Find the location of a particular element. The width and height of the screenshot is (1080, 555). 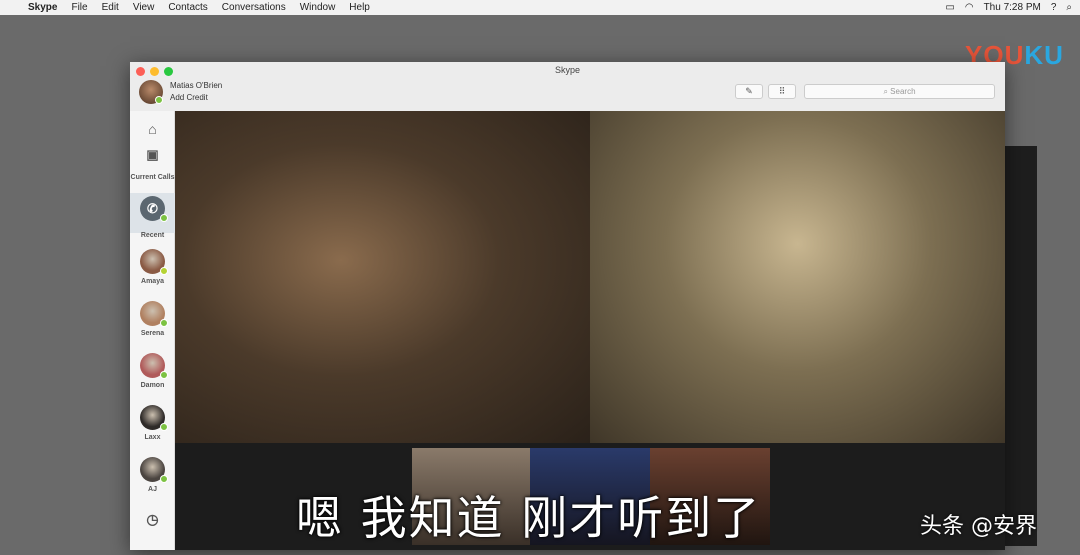

menu-app: Skype is located at coordinates (42, 7).